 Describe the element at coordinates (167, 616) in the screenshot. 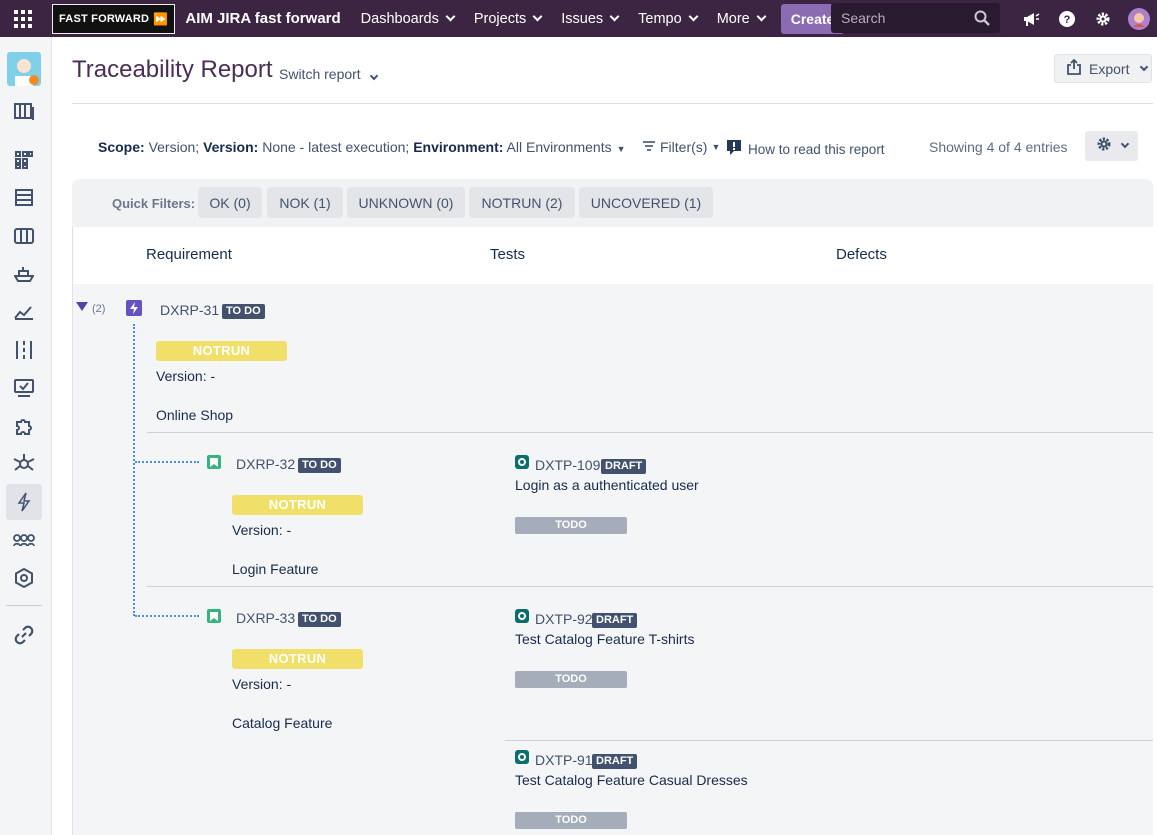

I see `tree-connector-branch` at that location.